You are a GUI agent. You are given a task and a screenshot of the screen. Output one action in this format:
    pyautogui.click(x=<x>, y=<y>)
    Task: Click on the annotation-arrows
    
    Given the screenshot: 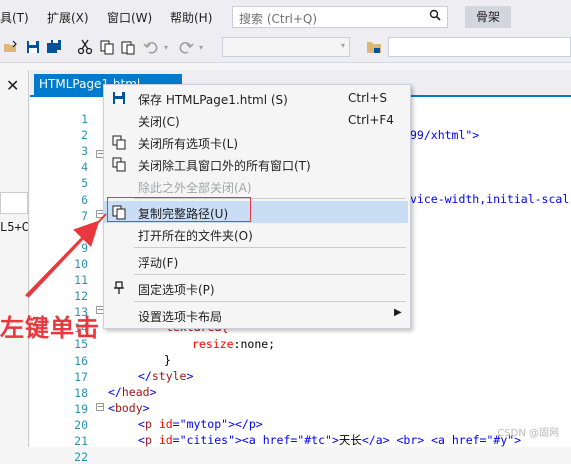 What is the action you would take?
    pyautogui.click(x=66, y=255)
    